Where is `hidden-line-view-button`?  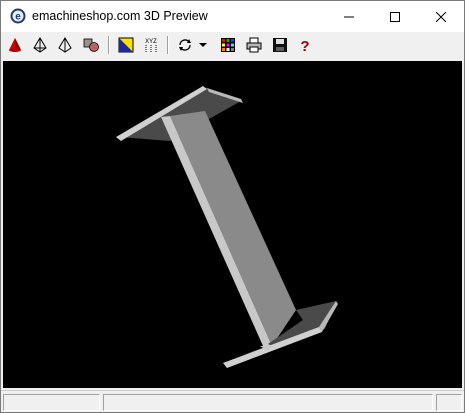 hidden-line-view-button is located at coordinates (65, 45).